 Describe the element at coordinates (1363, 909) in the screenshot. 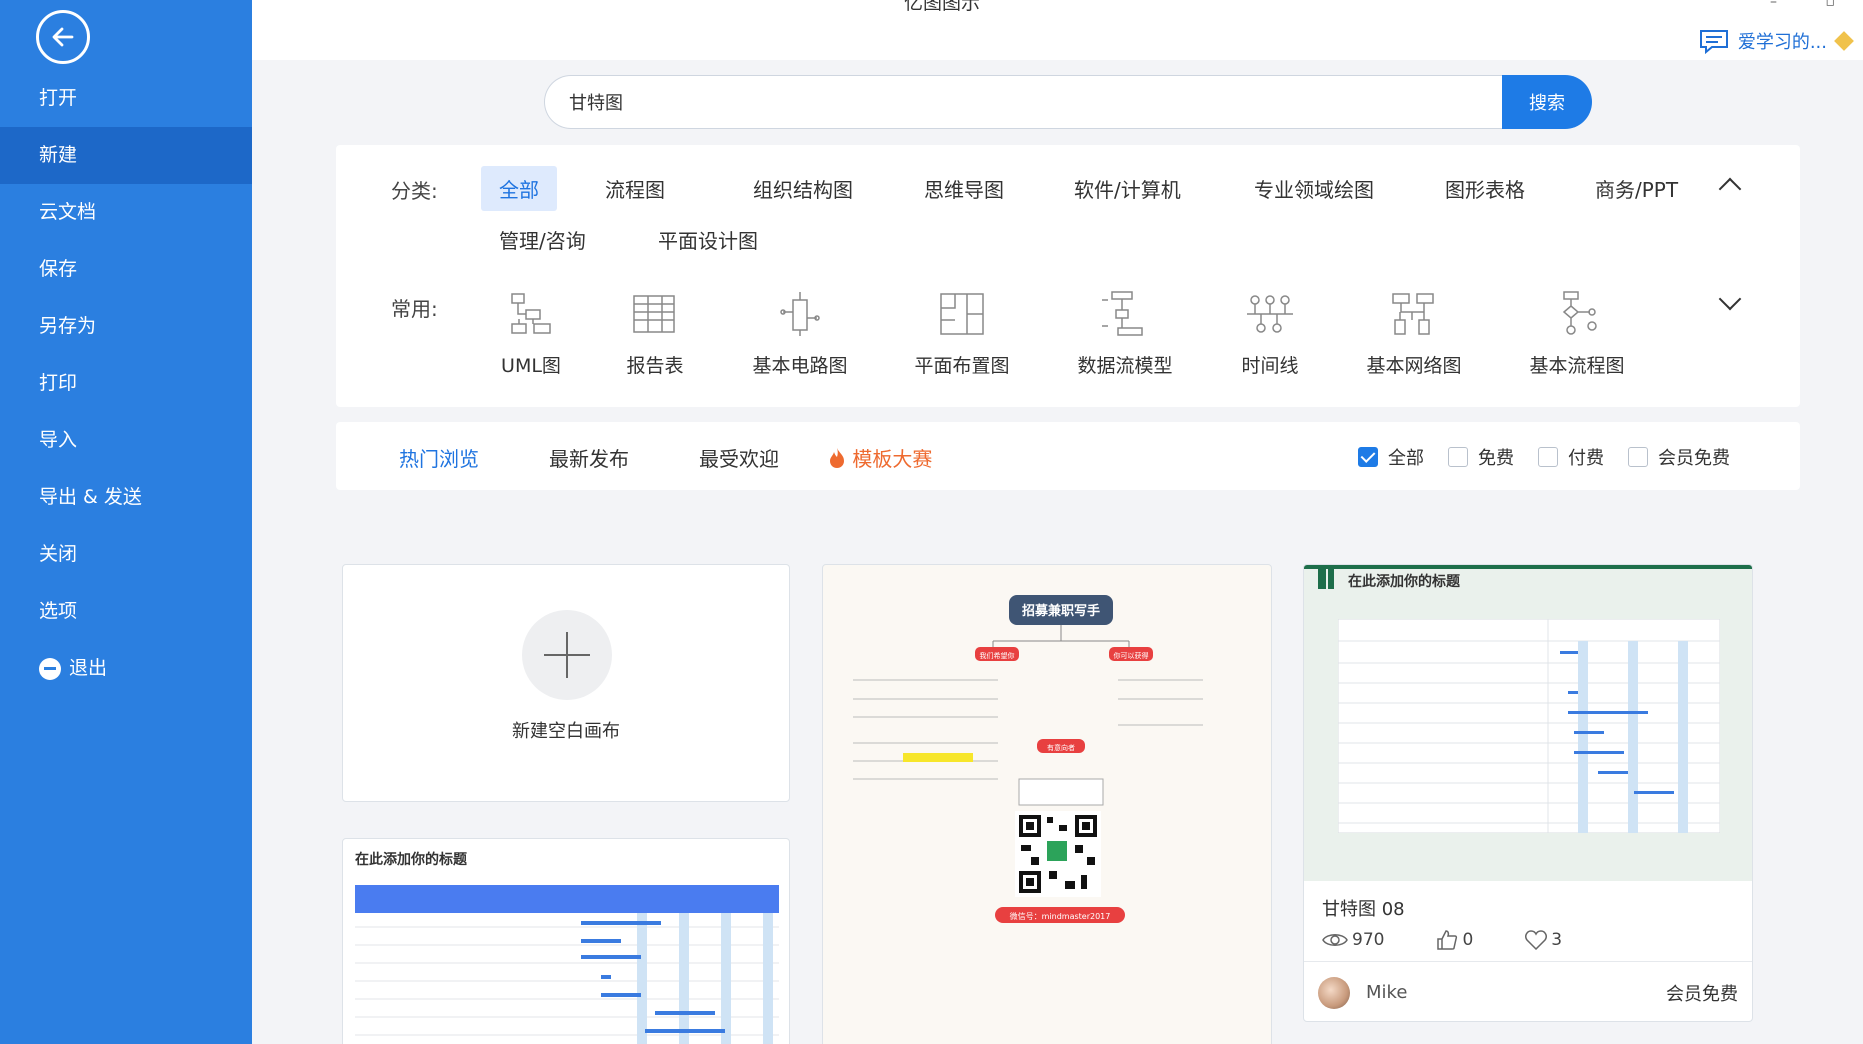

I see `template-name: 甘特图 08` at that location.